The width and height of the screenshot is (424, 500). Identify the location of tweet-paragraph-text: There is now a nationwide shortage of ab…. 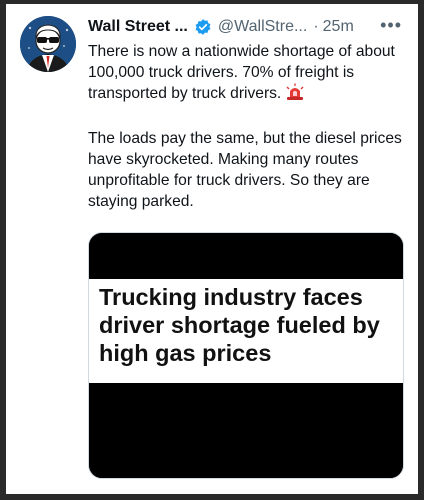
(241, 72).